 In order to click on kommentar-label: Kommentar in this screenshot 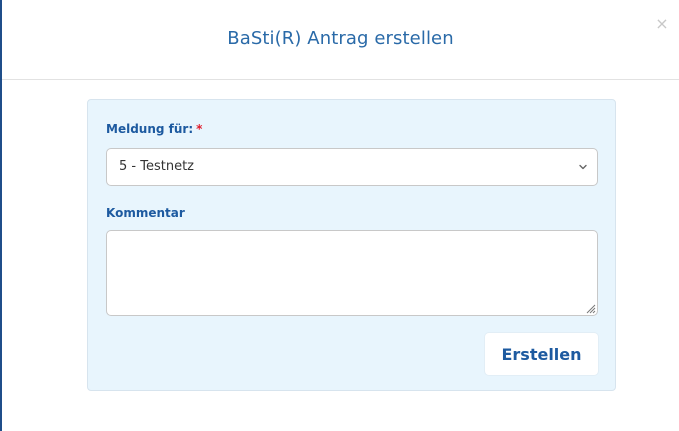, I will do `click(145, 213)`.